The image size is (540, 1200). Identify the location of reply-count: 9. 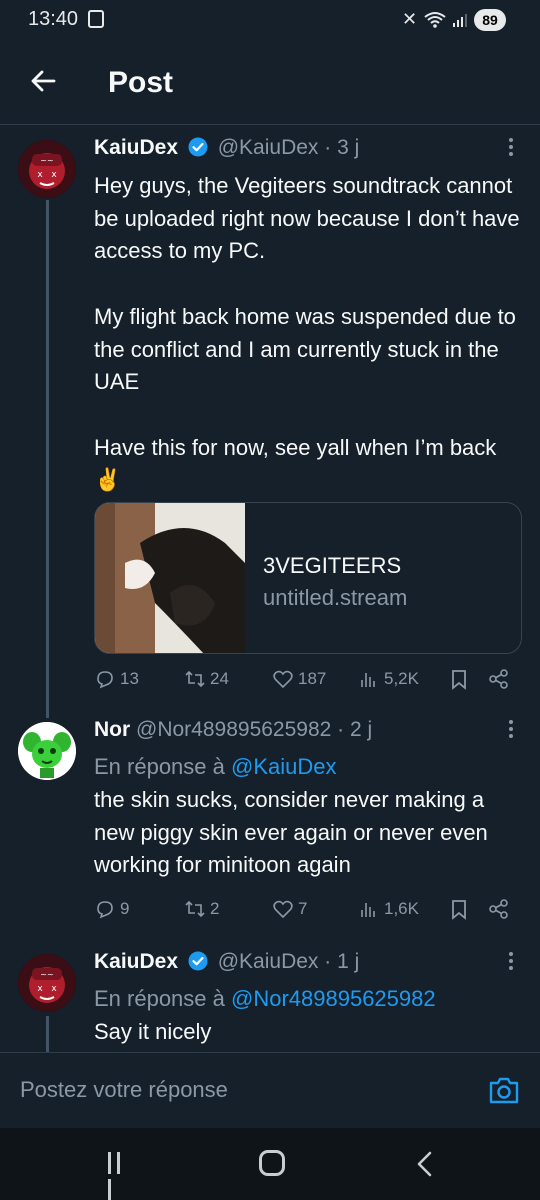
(125, 908).